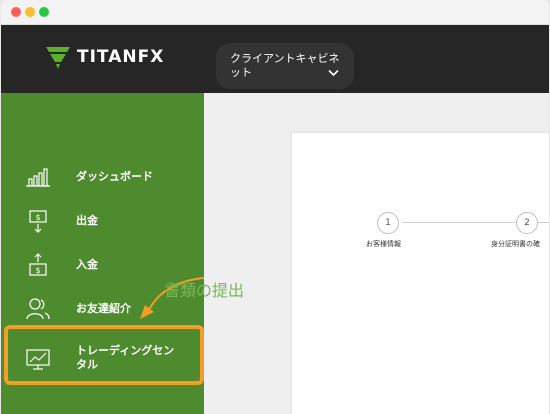  I want to click on client-cabinet-label: クライアントキャビネット, so click(285, 65).